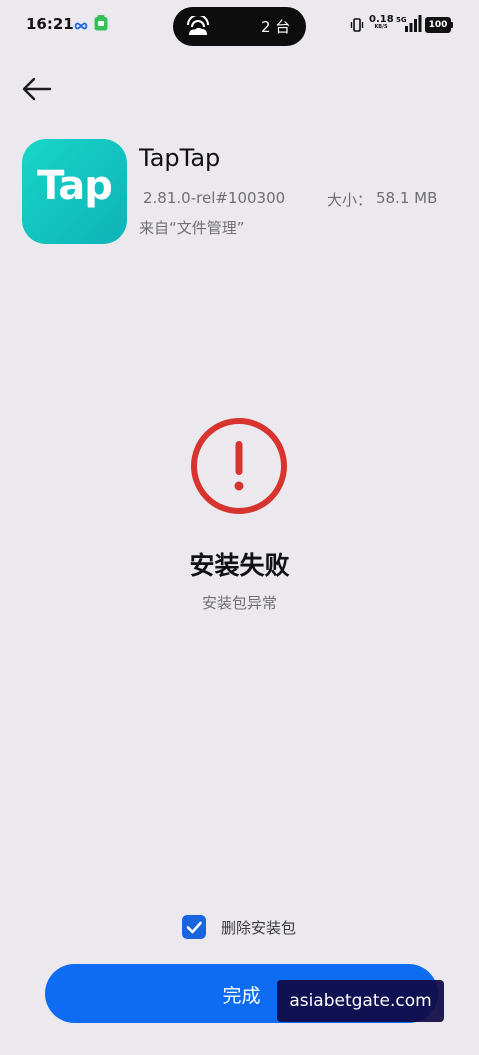  I want to click on app-icon: Tap, so click(74, 191).